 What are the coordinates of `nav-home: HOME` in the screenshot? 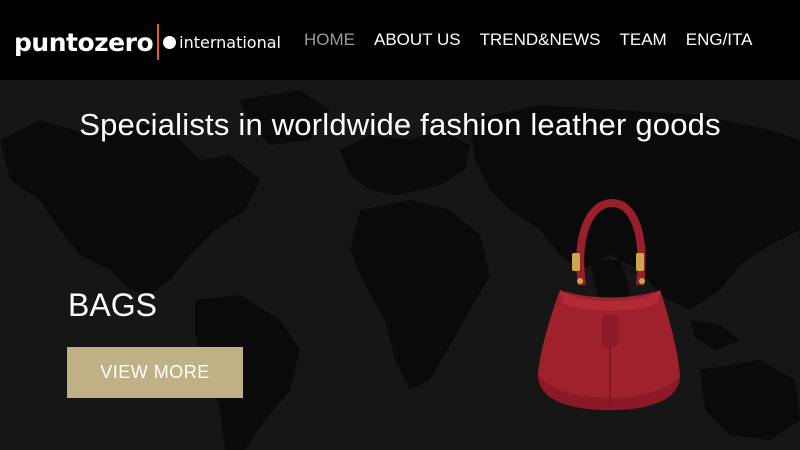 It's located at (329, 40).